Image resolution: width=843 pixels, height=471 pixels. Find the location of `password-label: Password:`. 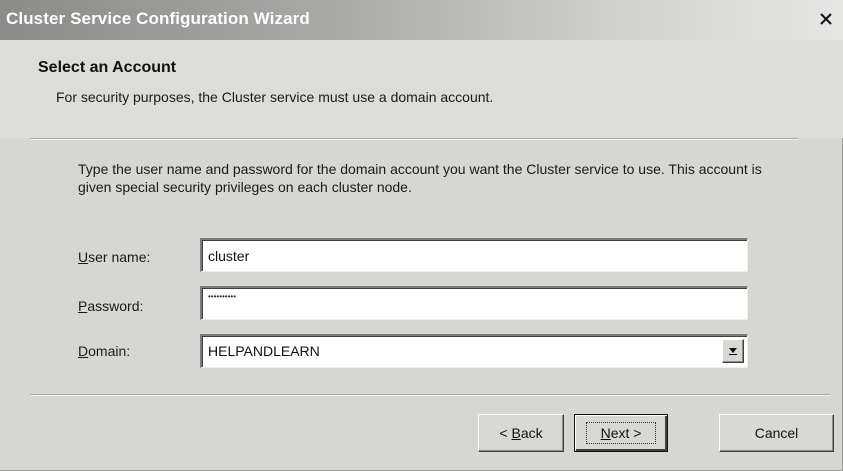

password-label: Password: is located at coordinates (110, 306).